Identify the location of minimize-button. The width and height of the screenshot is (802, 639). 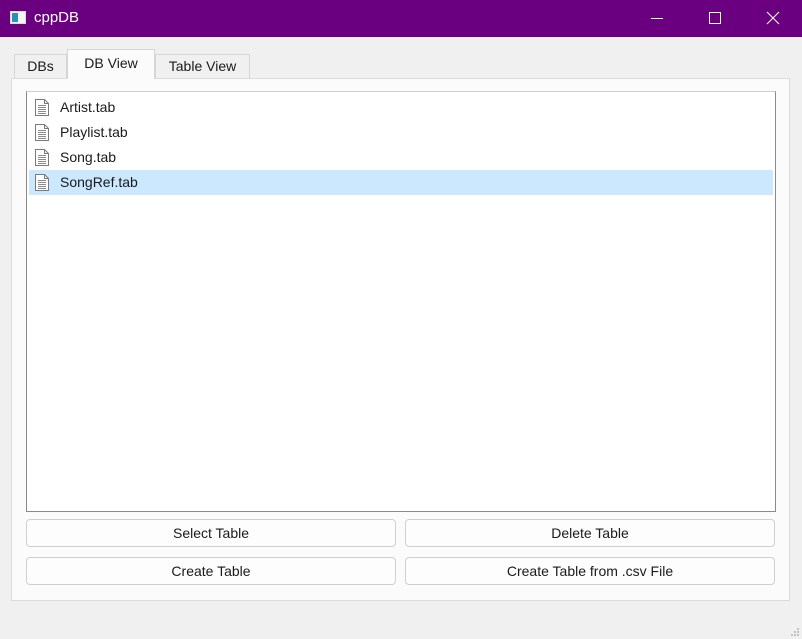
(657, 18).